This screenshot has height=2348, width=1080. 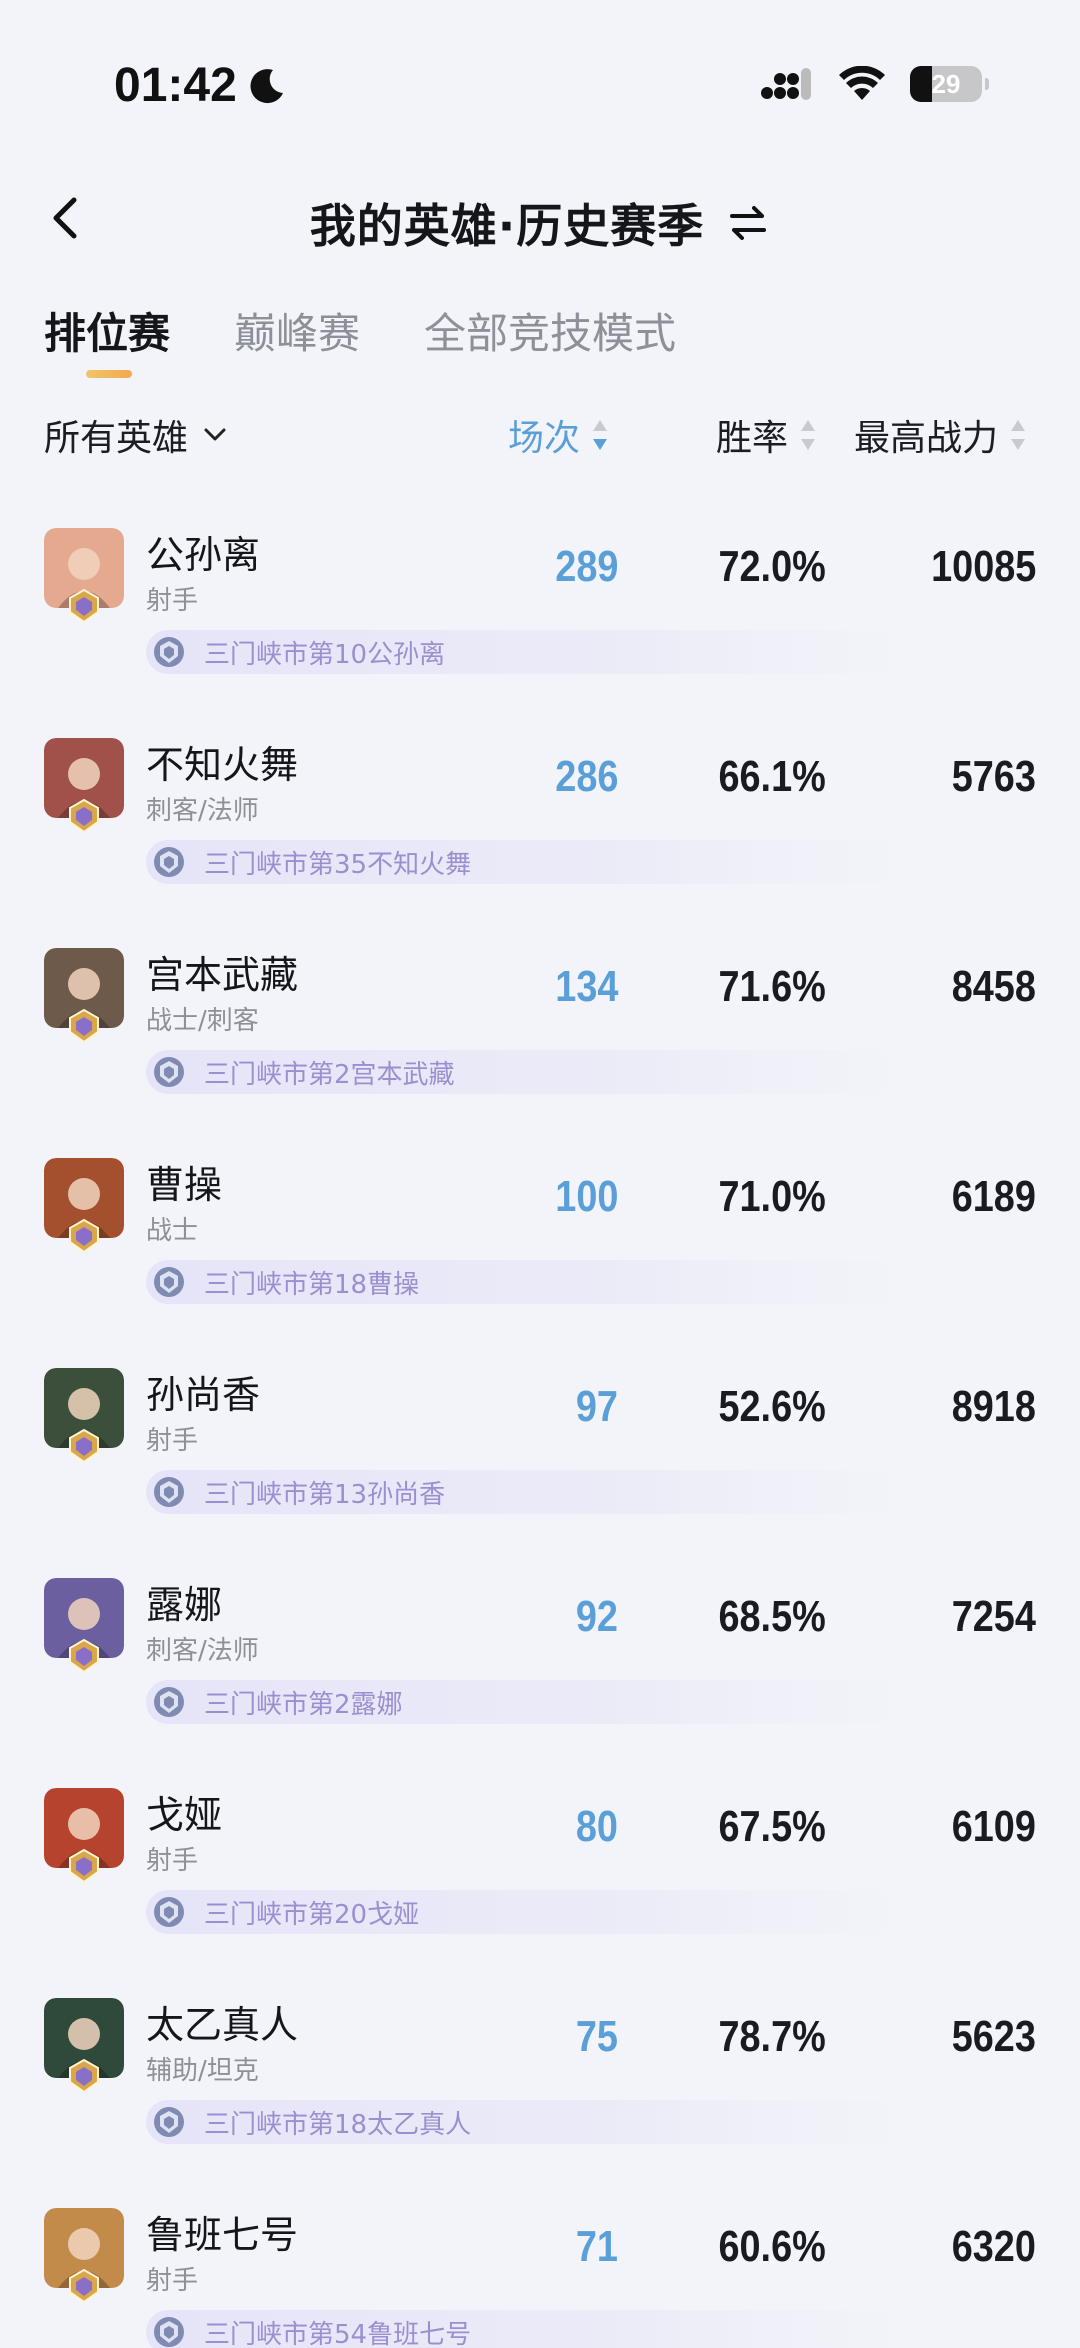 I want to click on sort-power-label: 最高战力, so click(x=926, y=438).